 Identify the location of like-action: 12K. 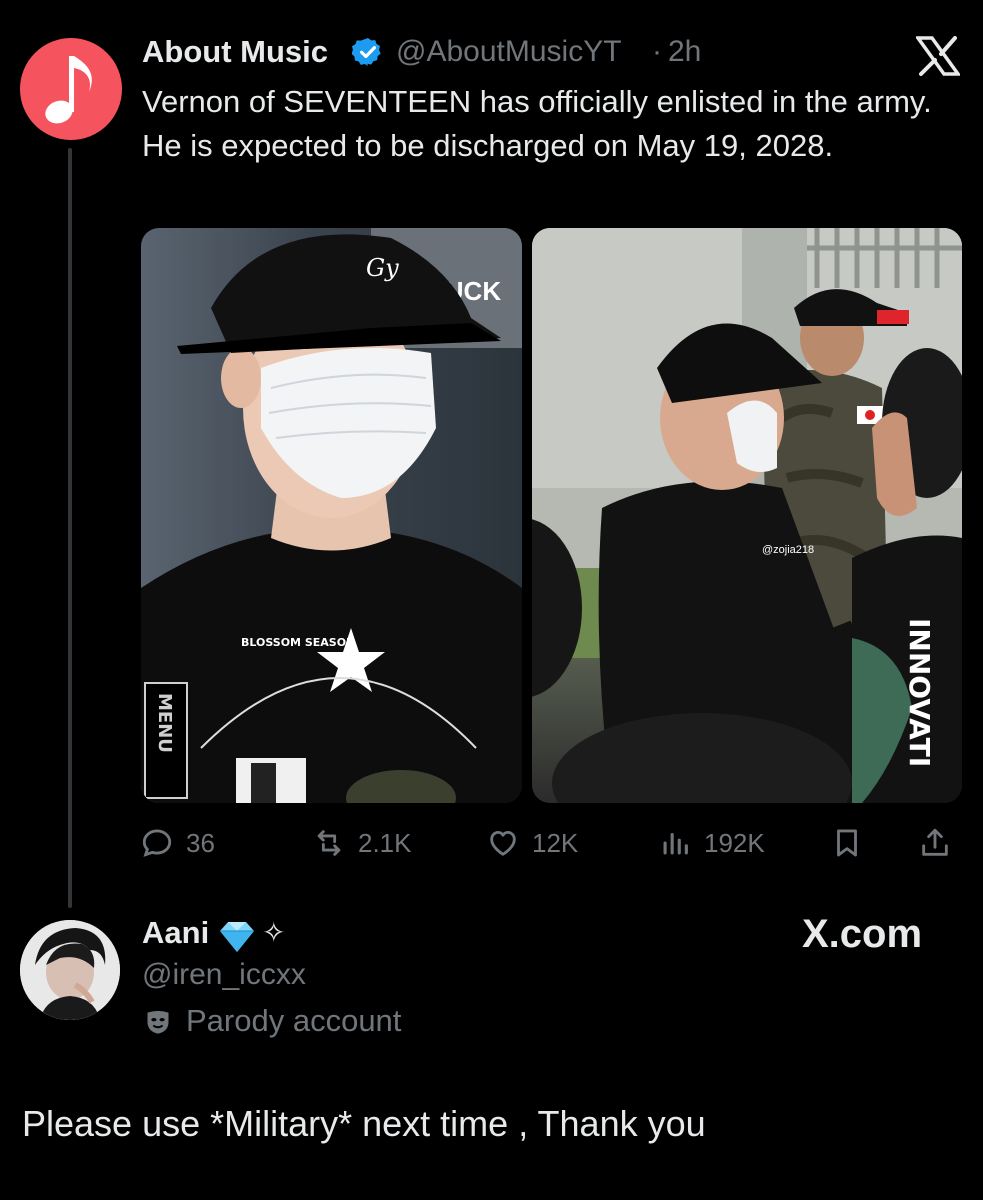
(532, 843).